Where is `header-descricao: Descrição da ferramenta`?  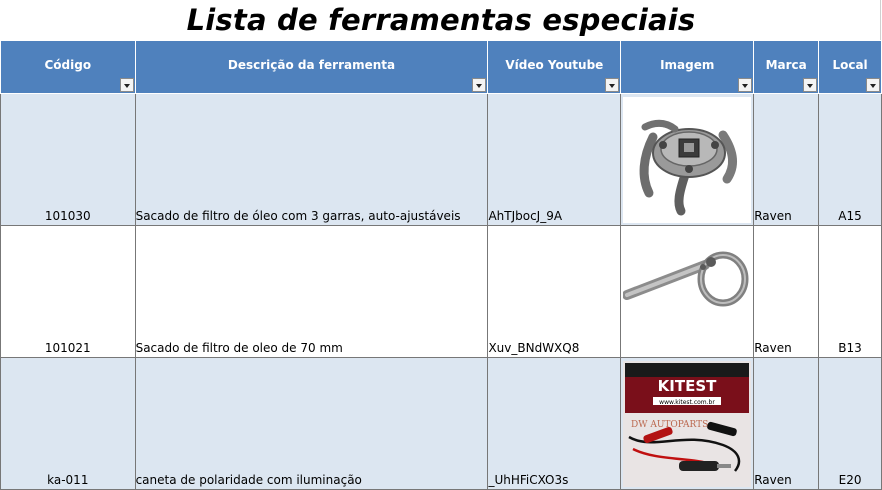
header-descricao: Descrição da ferramenta is located at coordinates (311, 67).